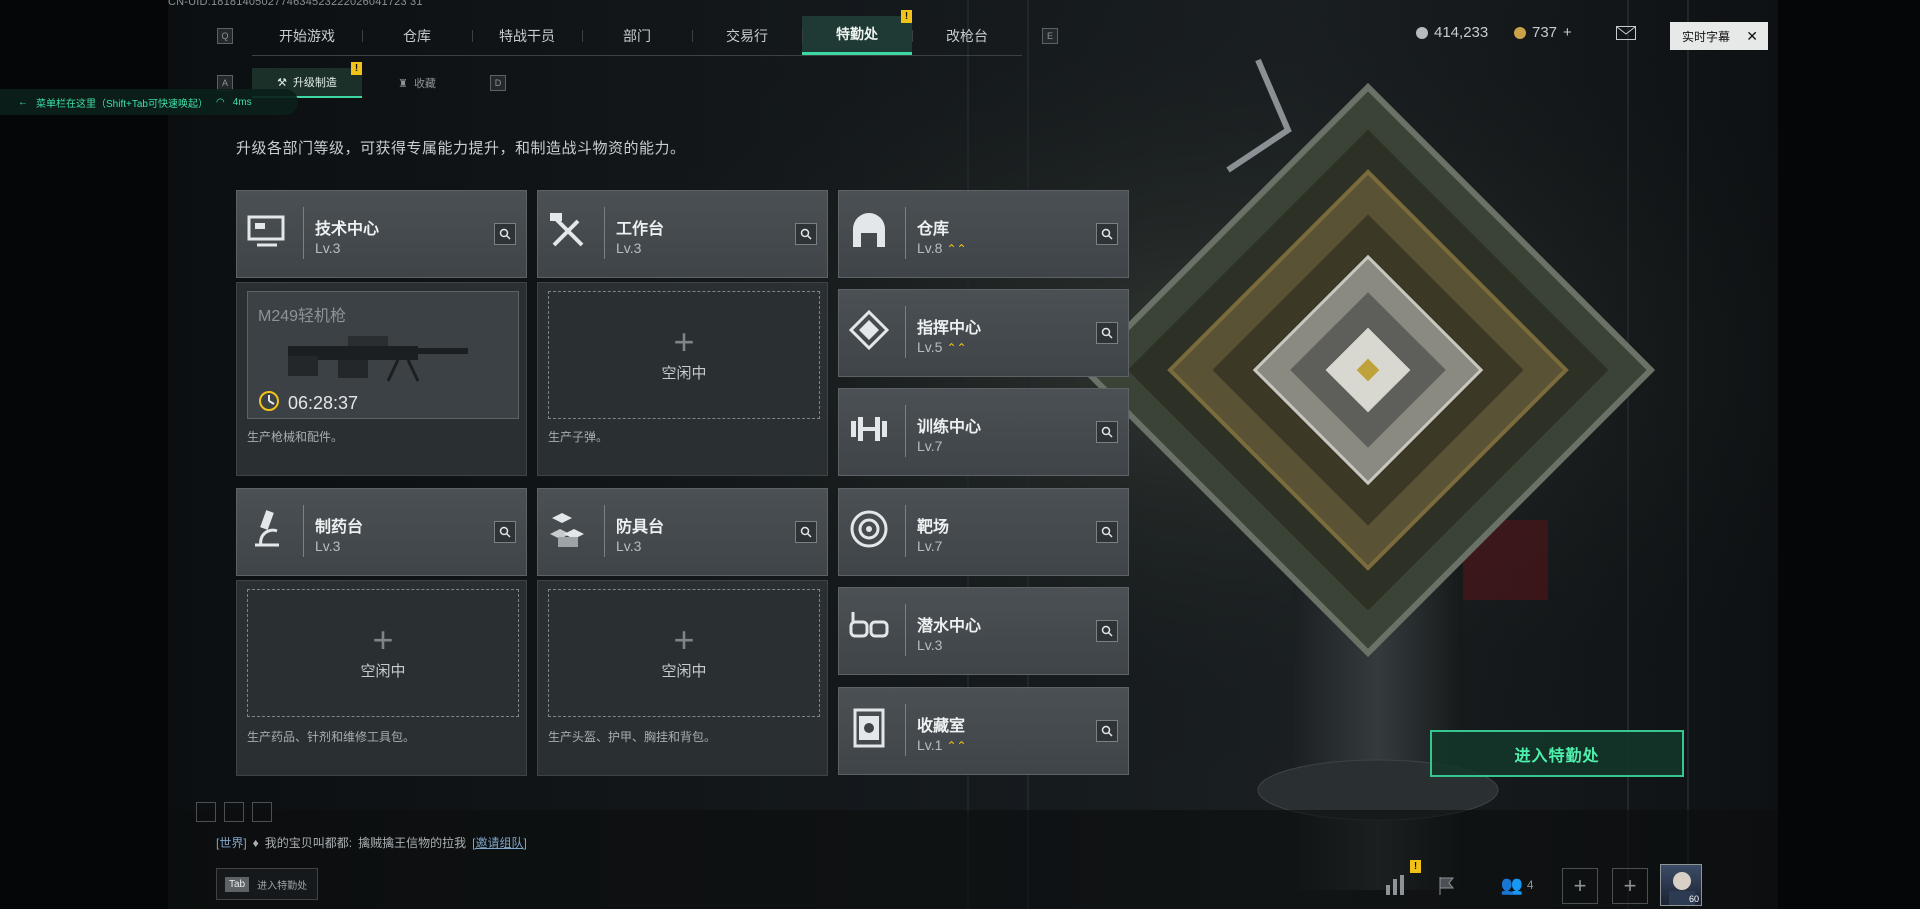 The width and height of the screenshot is (1920, 909). What do you see at coordinates (869, 529) in the screenshot?
I see `target-icon` at bounding box center [869, 529].